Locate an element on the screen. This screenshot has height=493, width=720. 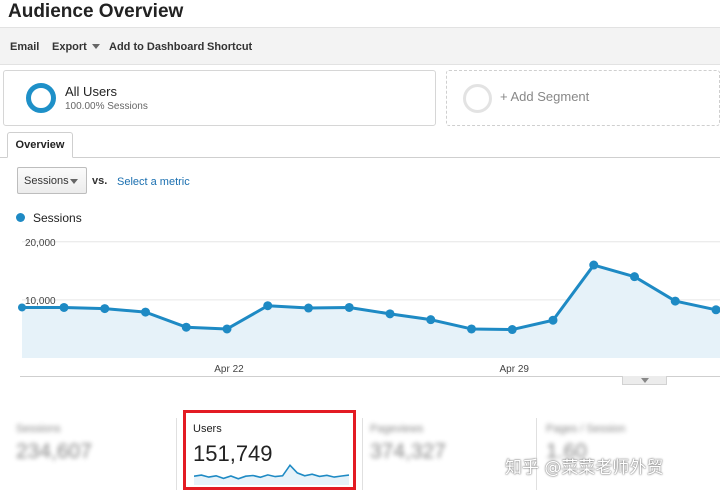
email-button: Email is located at coordinates (24, 47).